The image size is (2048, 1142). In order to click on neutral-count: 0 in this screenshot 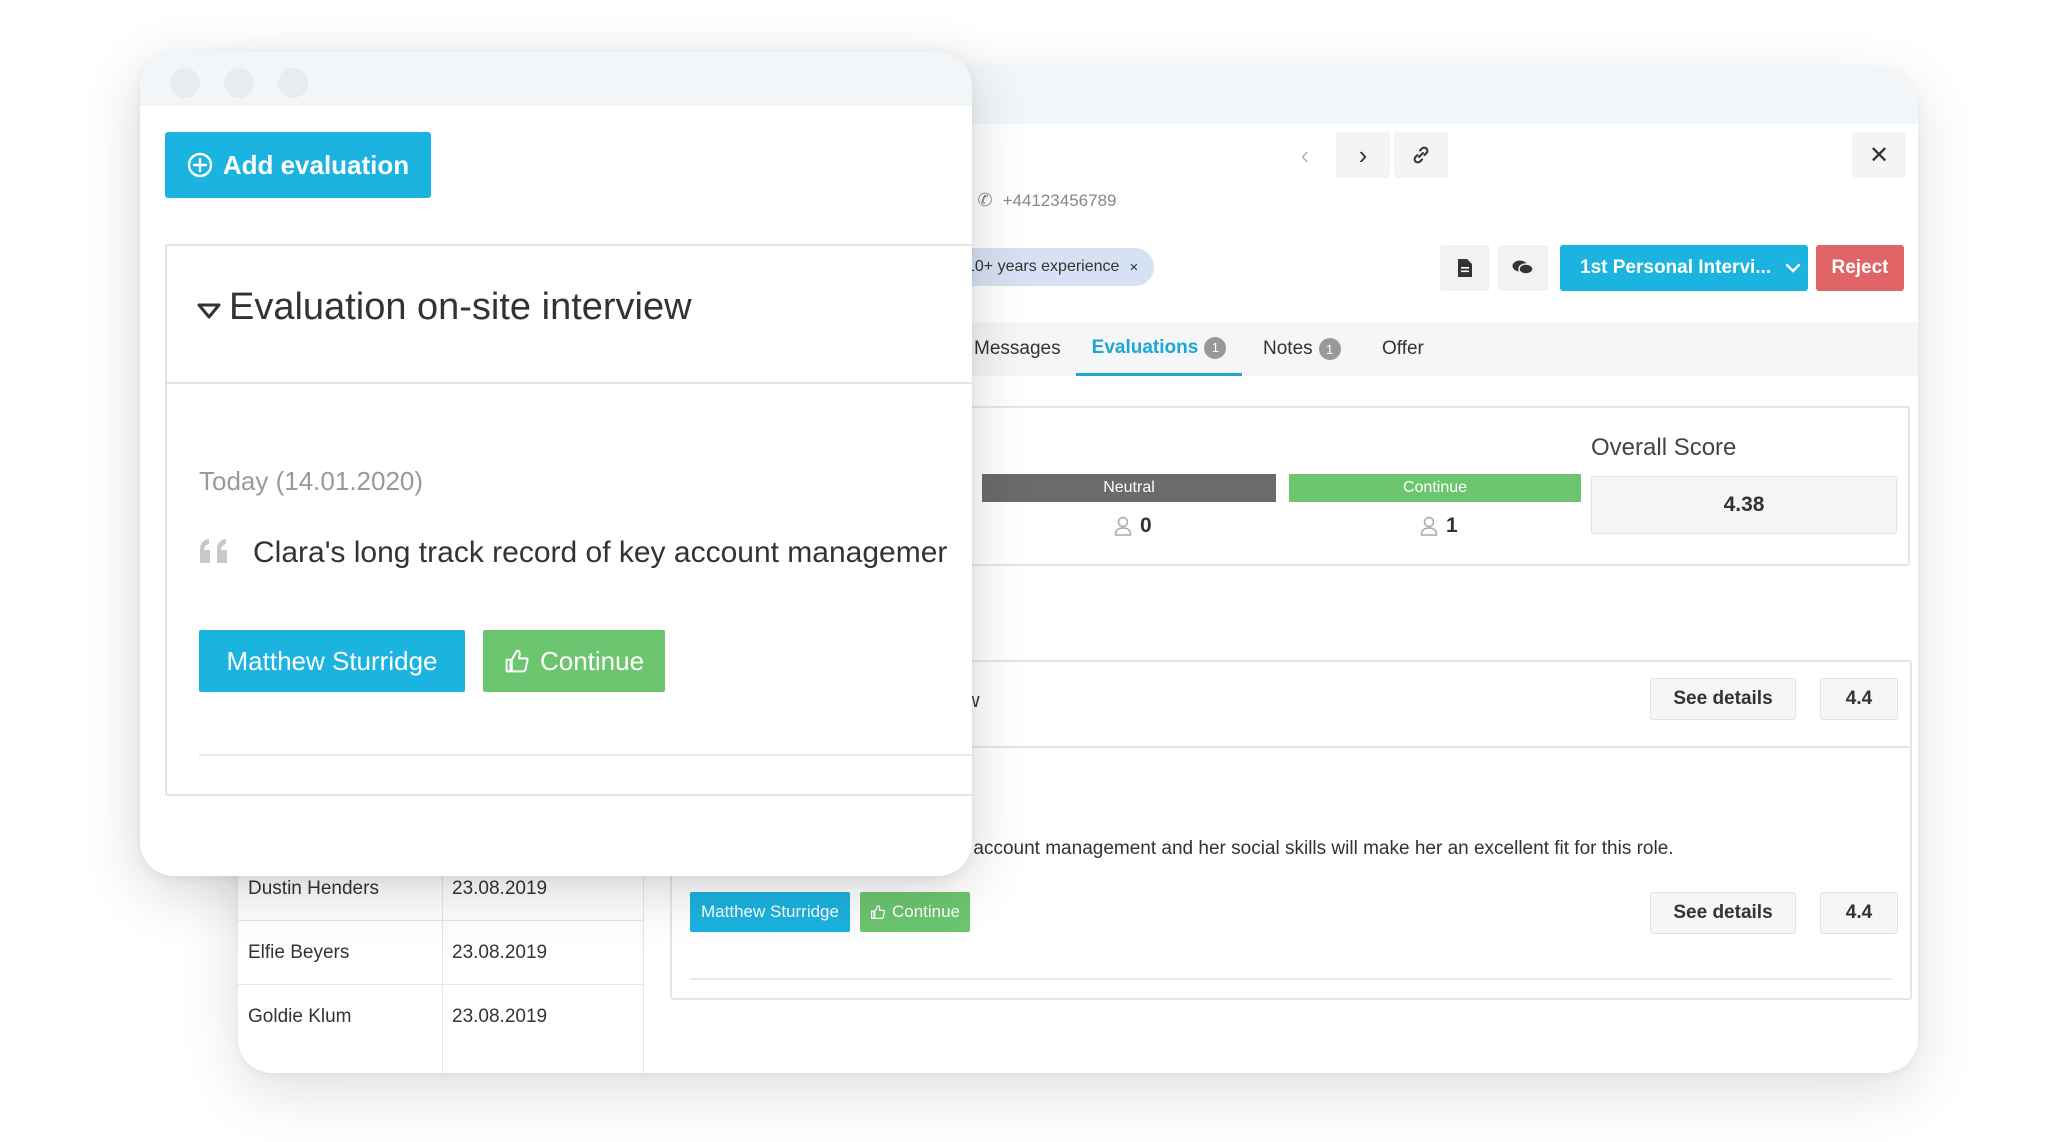, I will do `click(1146, 525)`.